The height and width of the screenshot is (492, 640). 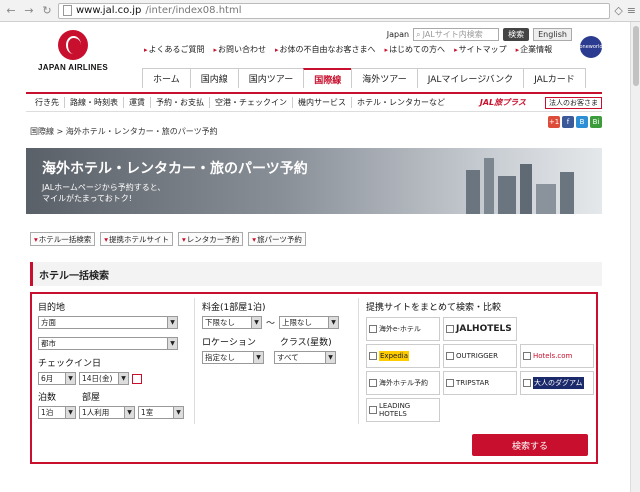 What do you see at coordinates (214, 78) in the screenshot?
I see `nav-domestic: 国内線` at bounding box center [214, 78].